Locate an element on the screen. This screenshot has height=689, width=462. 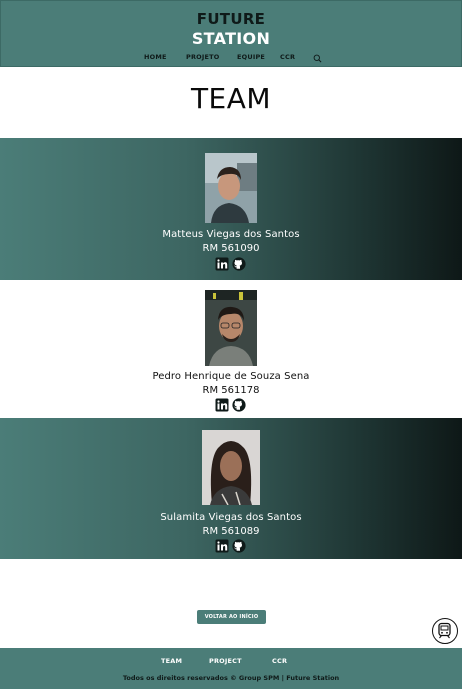
site-header: FUTURE STATION HOME PROJETO EQUIPE CCR is located at coordinates (231, 33).